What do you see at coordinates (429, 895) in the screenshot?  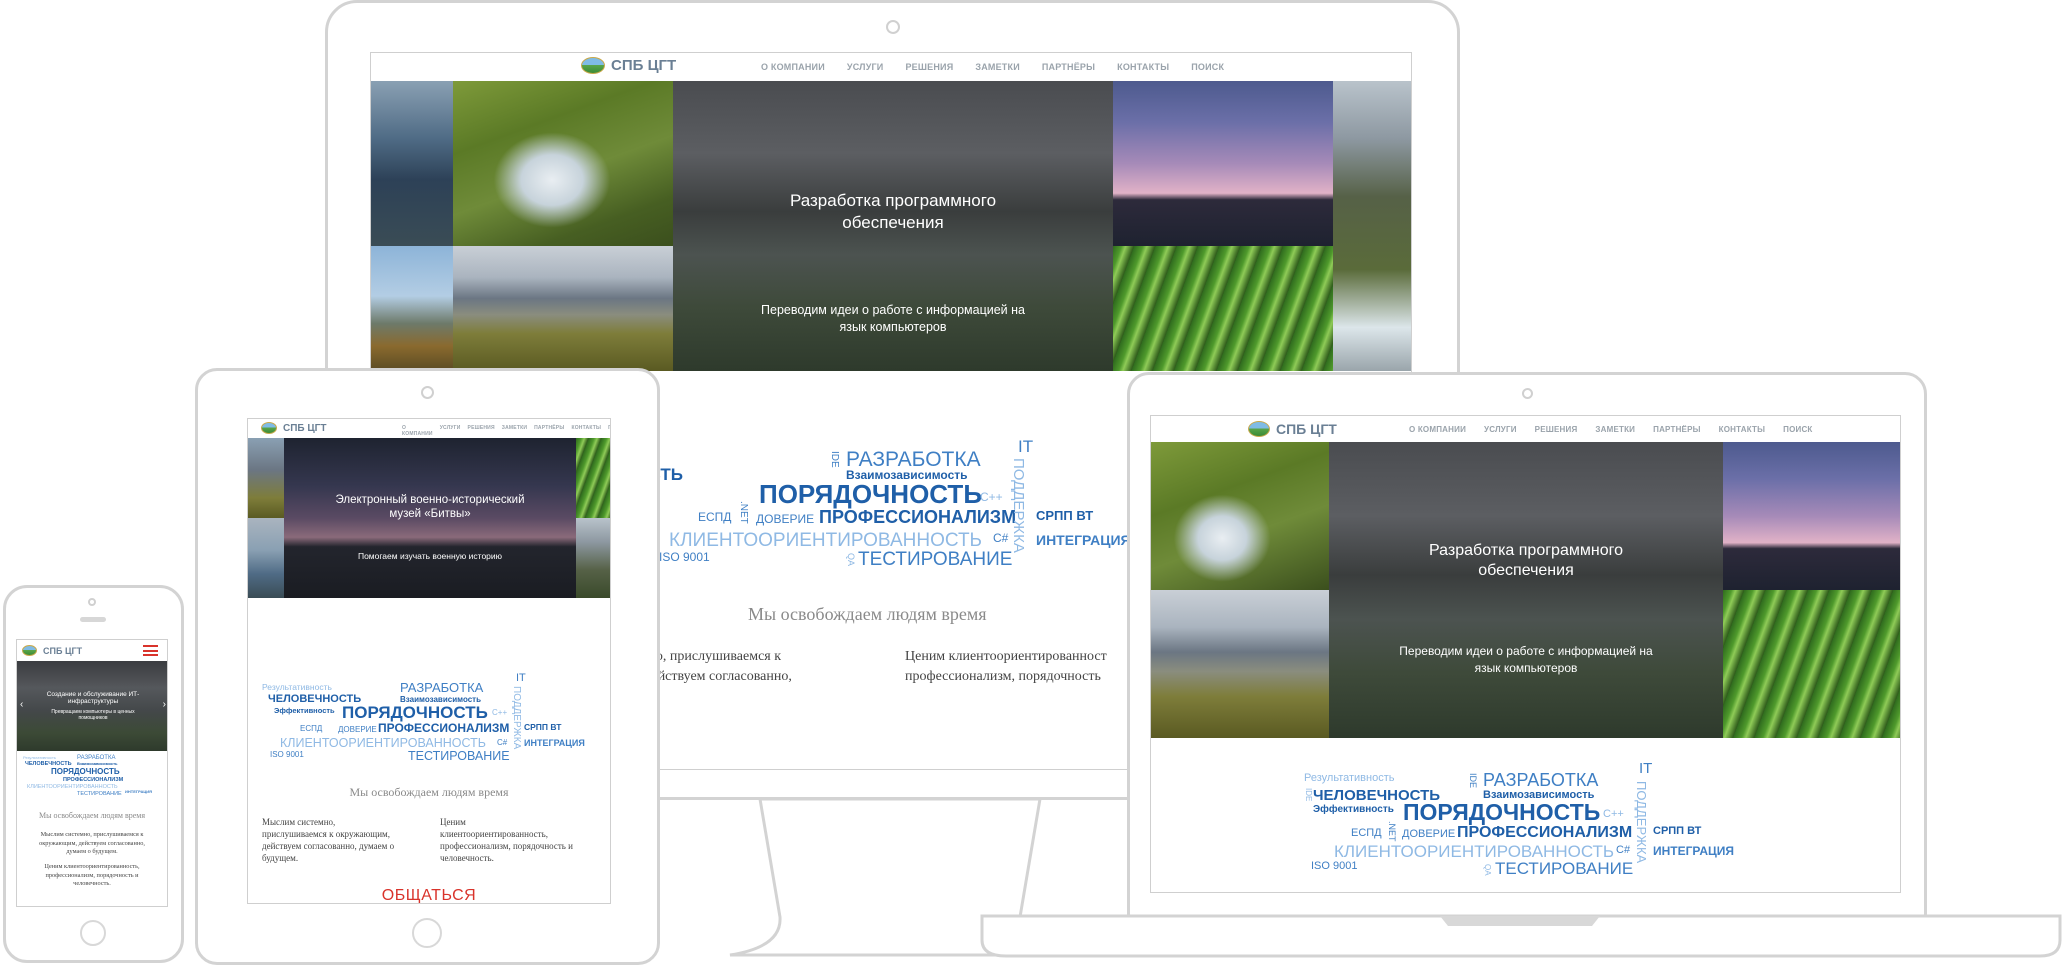 I see `cta-button: ОБЩАТЬСЯ` at bounding box center [429, 895].